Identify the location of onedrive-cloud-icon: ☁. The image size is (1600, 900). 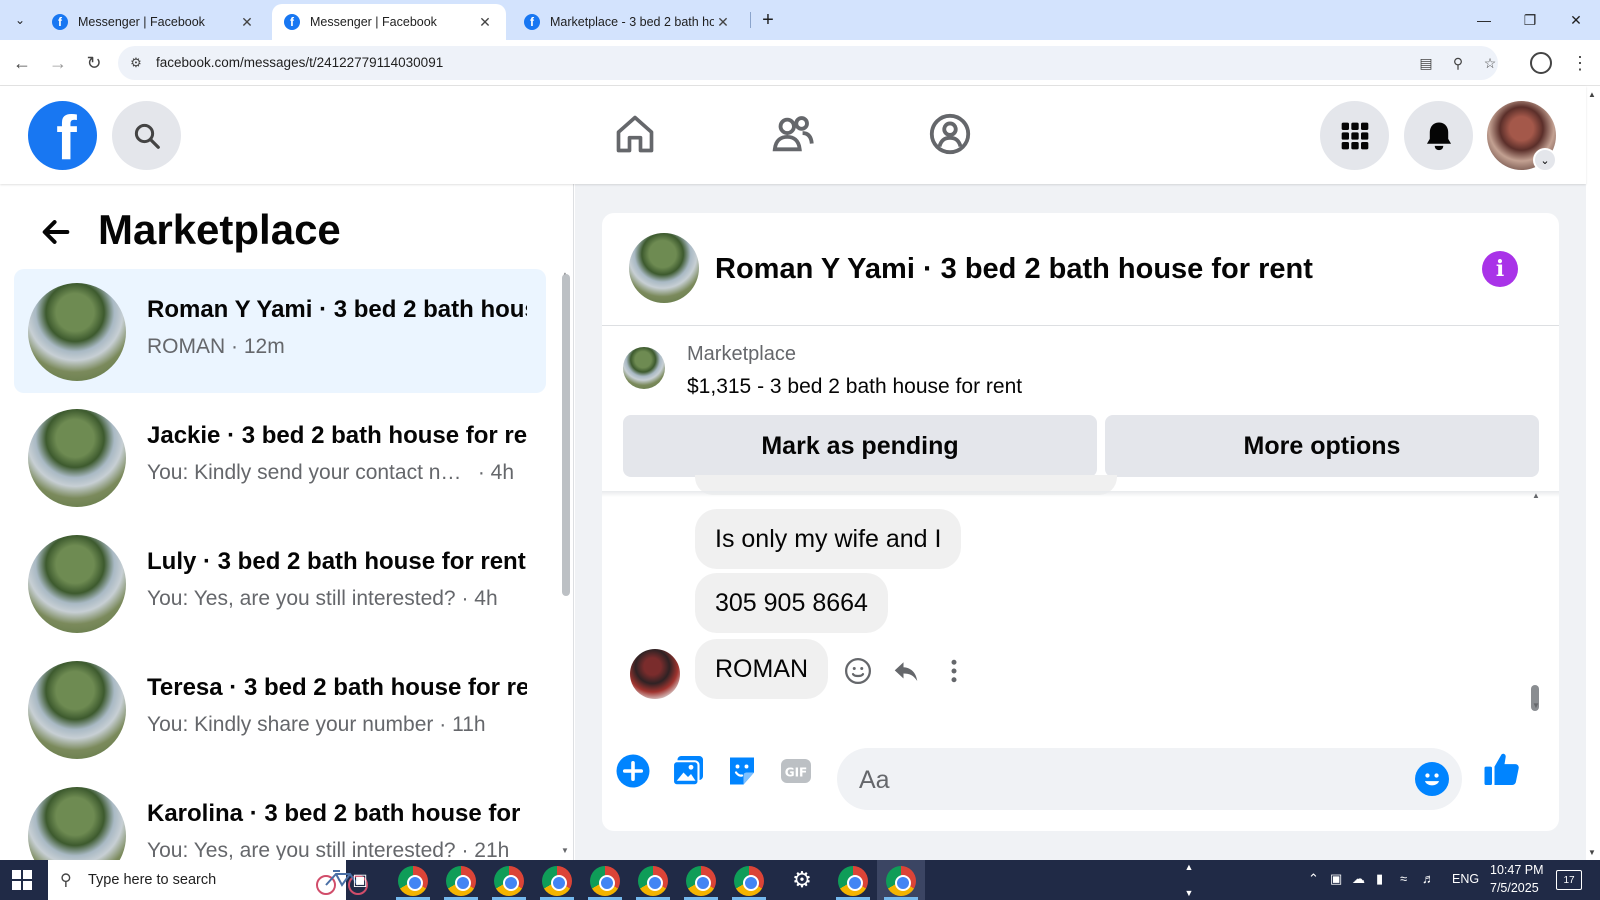
(1358, 879).